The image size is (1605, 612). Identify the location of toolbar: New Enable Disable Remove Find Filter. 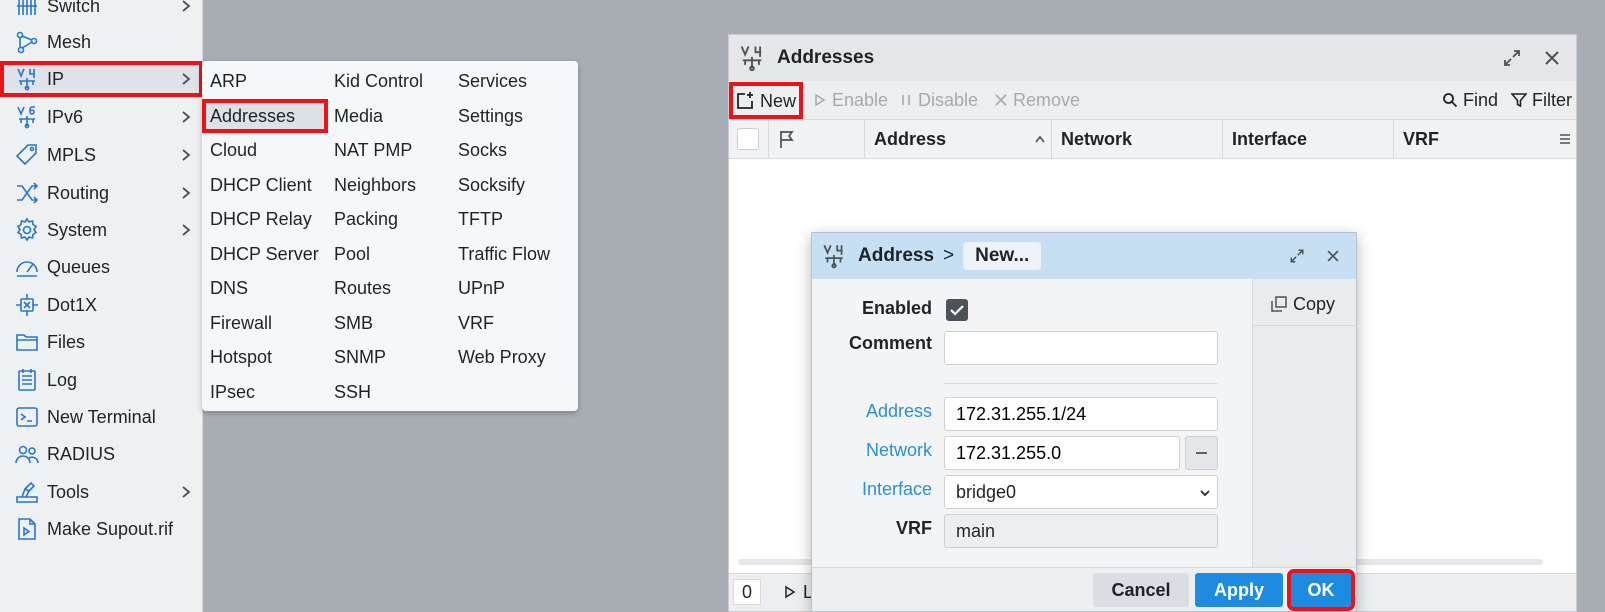
(1152, 100).